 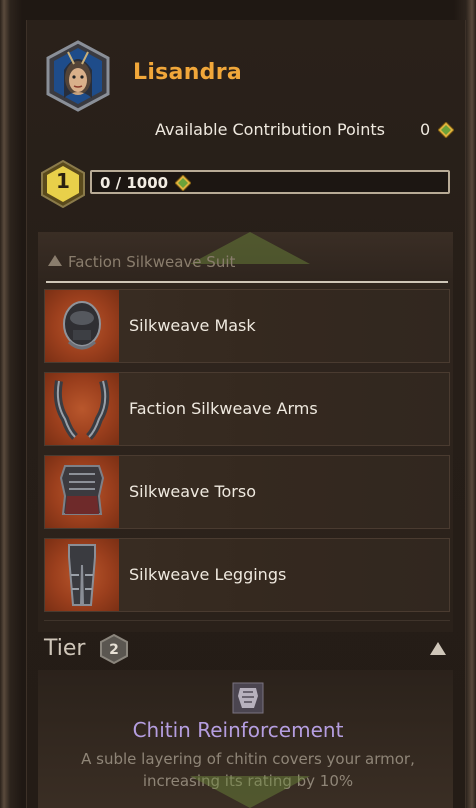 I want to click on tier-label: Tier, so click(x=65, y=648).